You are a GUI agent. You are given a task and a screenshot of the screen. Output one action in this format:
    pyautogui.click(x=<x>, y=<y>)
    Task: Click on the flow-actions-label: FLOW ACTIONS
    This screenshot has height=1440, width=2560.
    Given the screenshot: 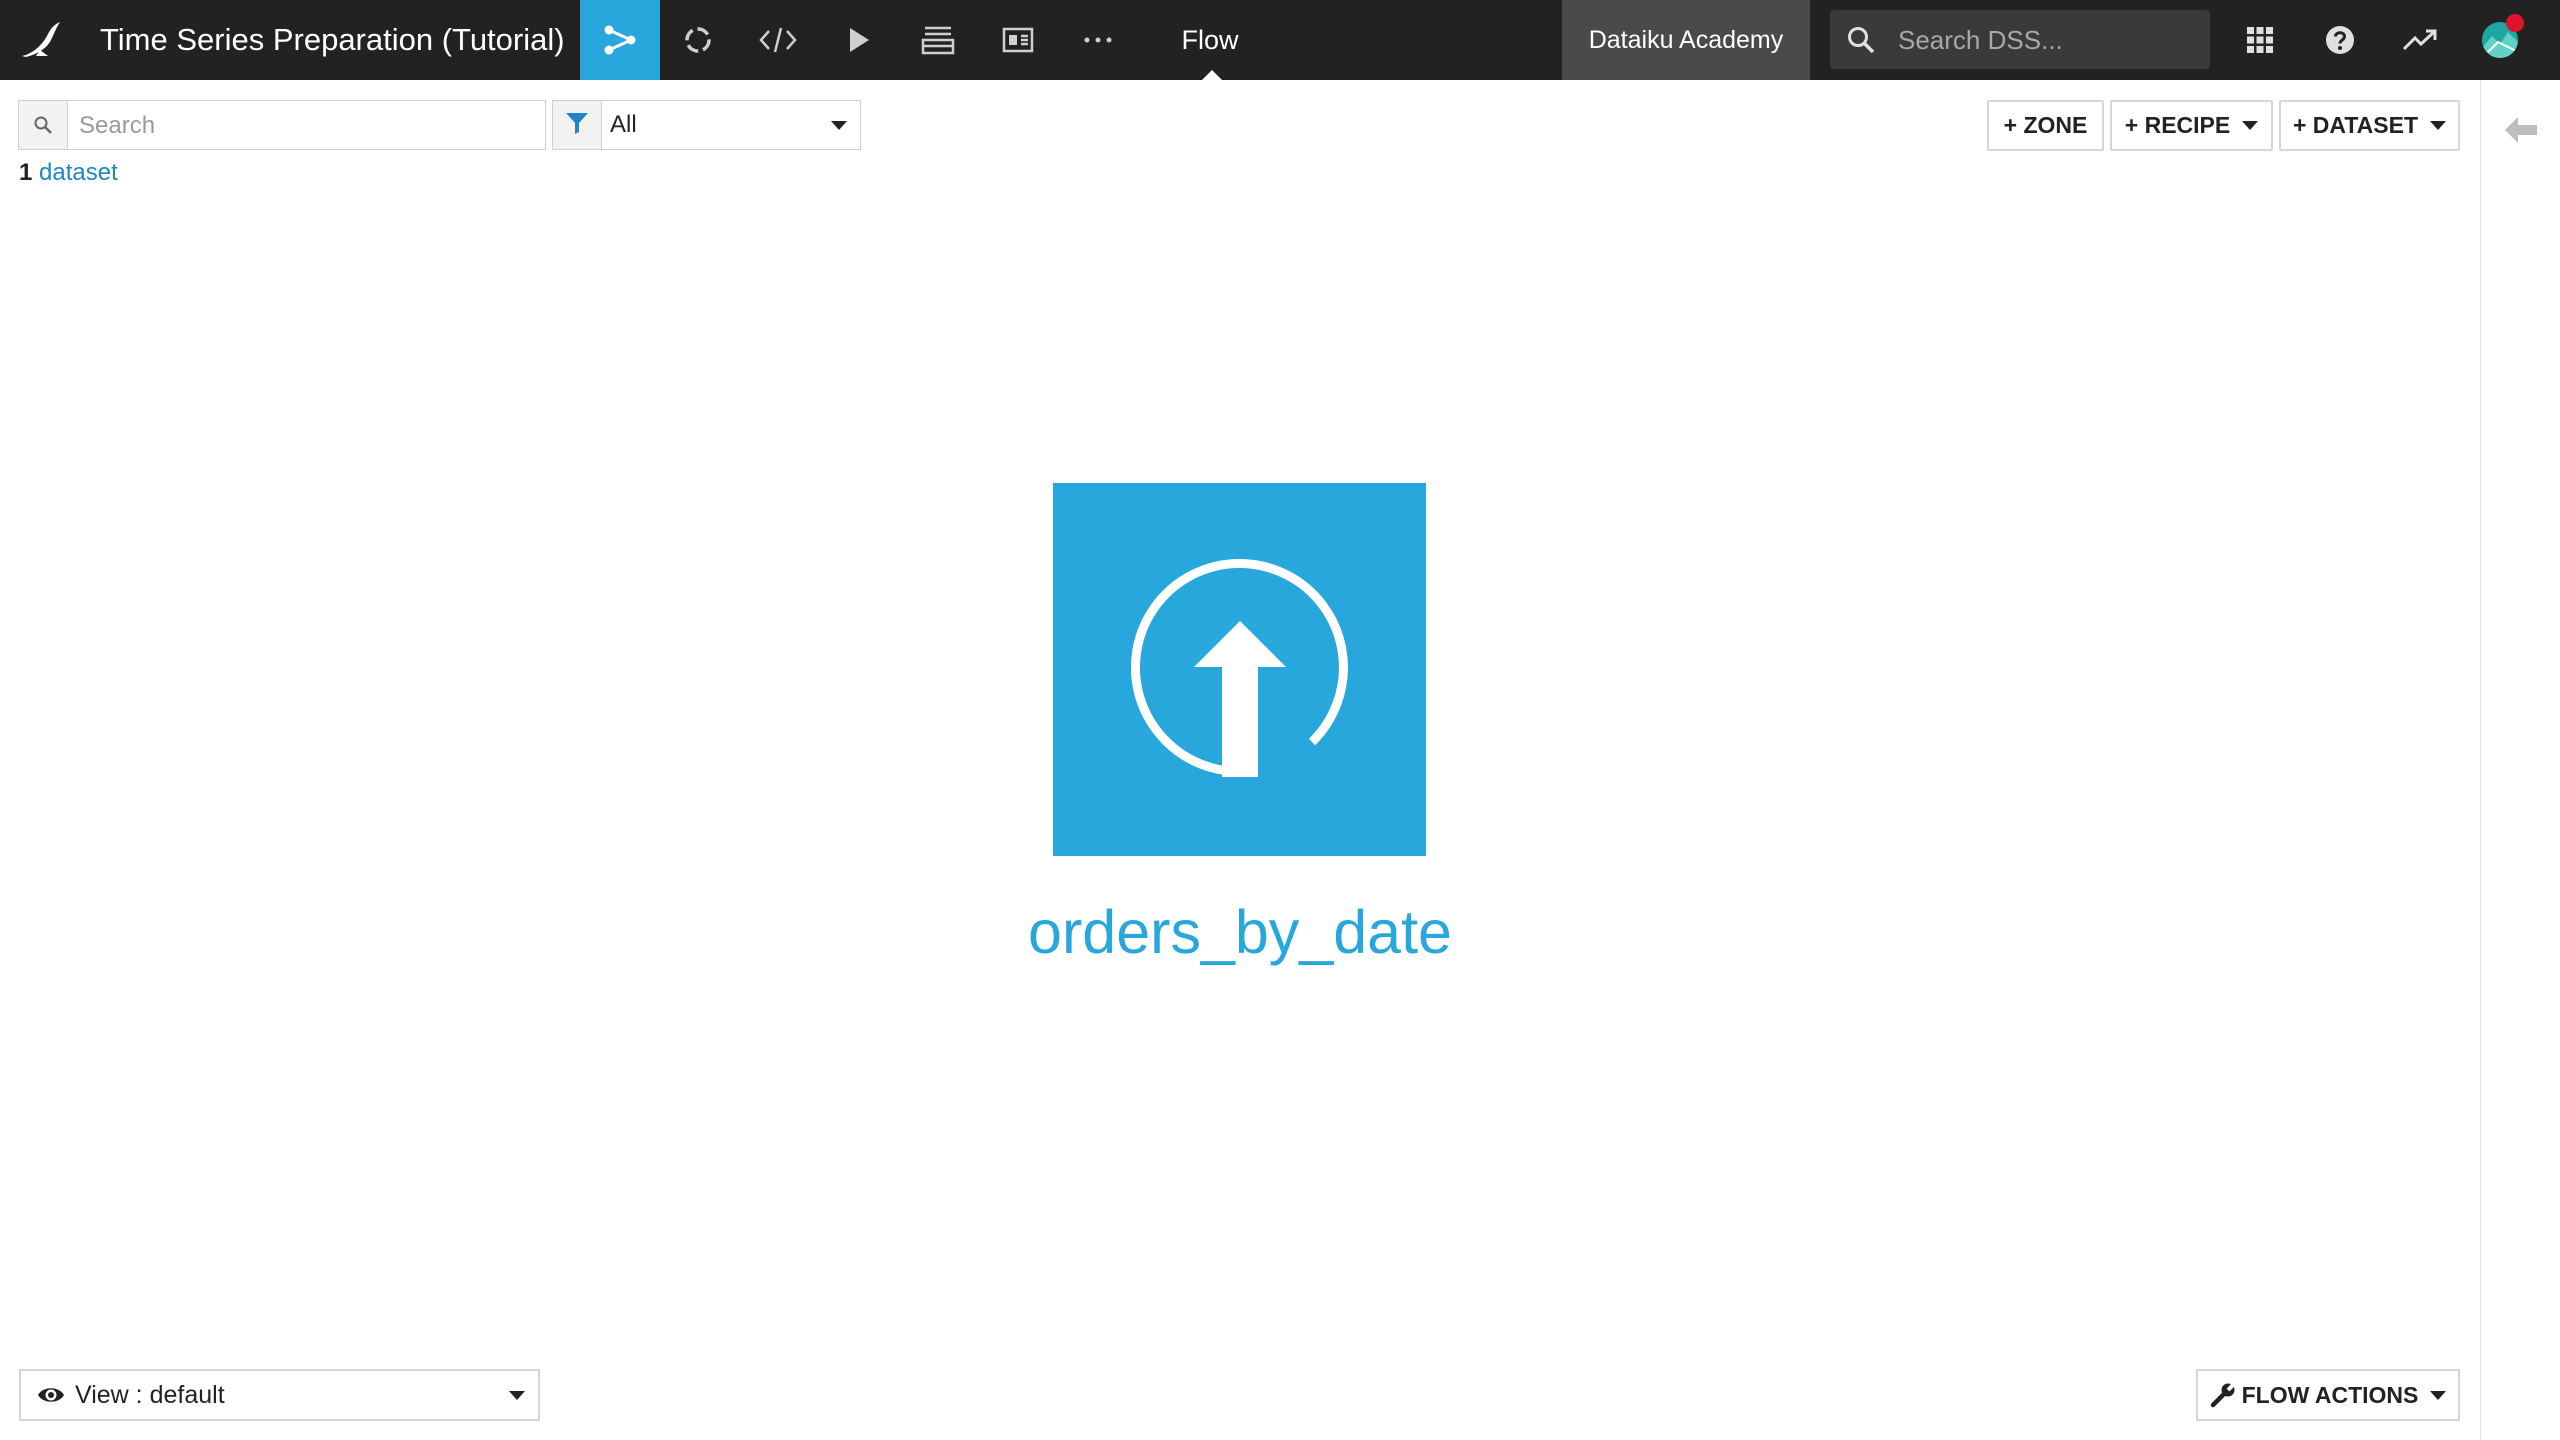 What is the action you would take?
    pyautogui.click(x=2330, y=1394)
    